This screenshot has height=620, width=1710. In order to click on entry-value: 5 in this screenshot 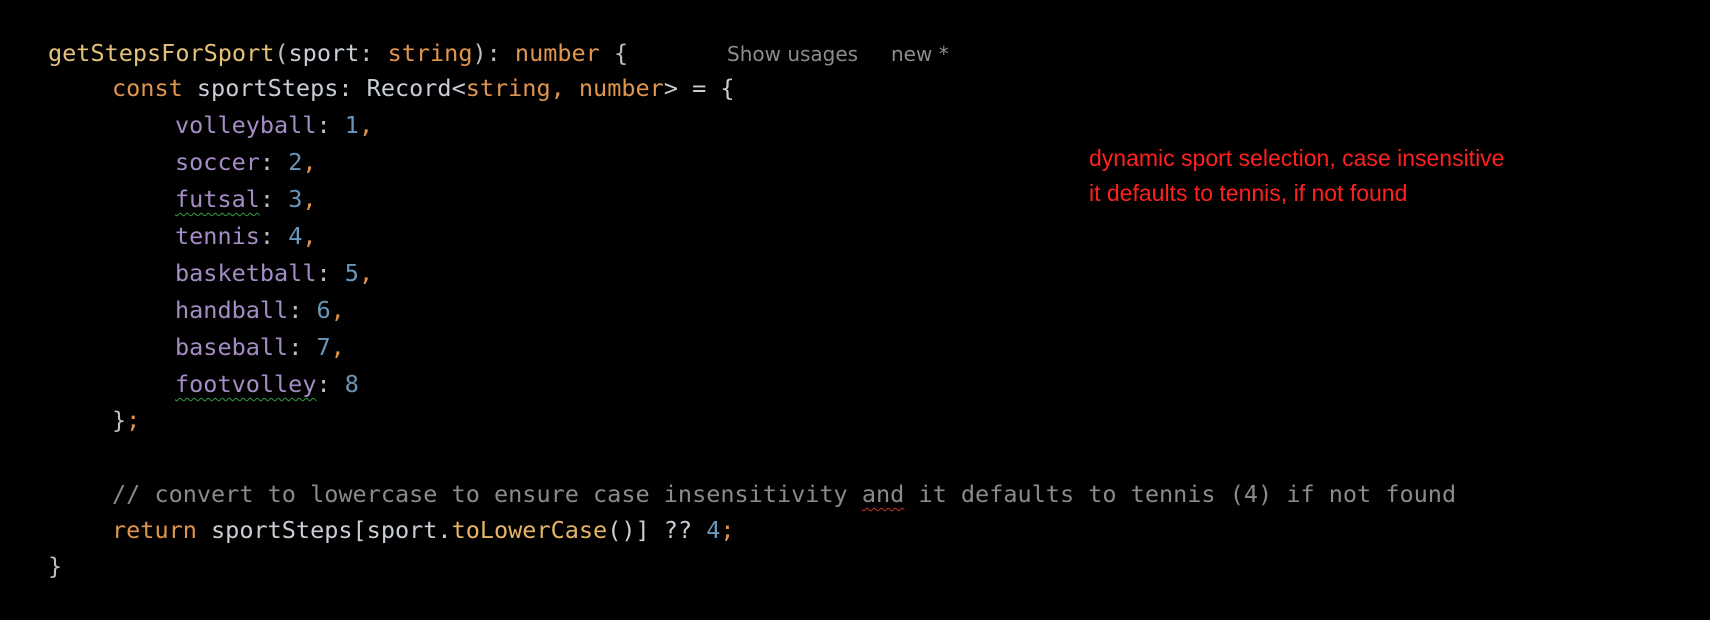, I will do `click(351, 273)`.